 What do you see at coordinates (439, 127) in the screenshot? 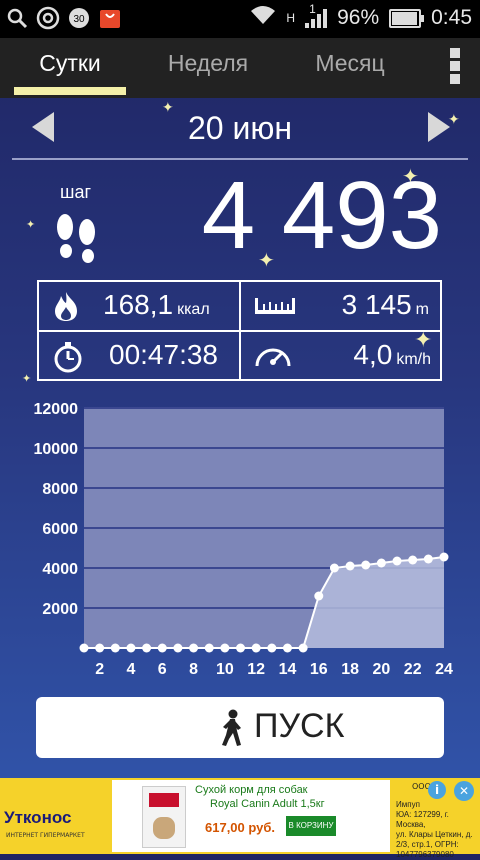
I see `next-day-button` at bounding box center [439, 127].